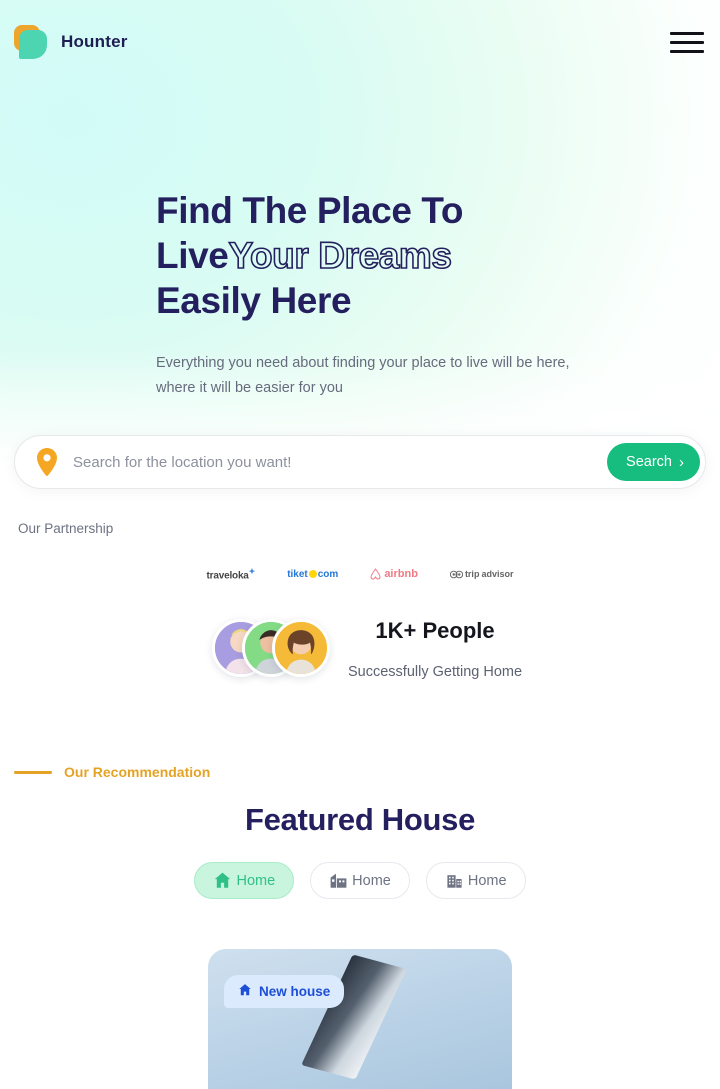 The image size is (720, 1089). I want to click on tab-home-apartment: Home, so click(475, 880).